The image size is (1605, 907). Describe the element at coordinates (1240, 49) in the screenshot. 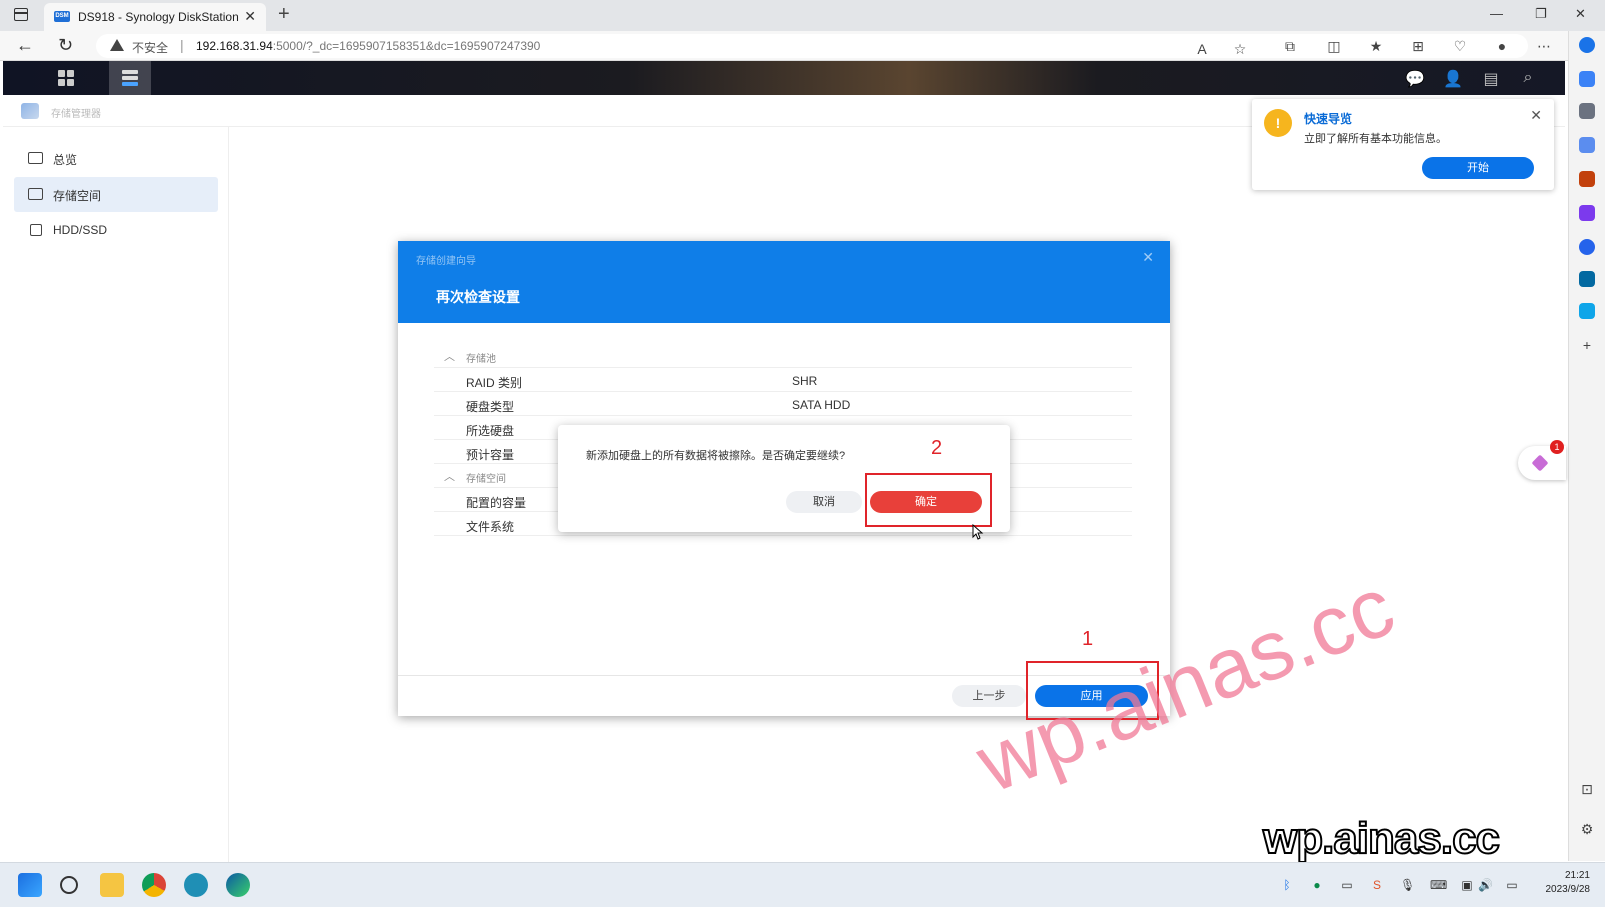

I see `favorite-star-icon: ☆` at that location.